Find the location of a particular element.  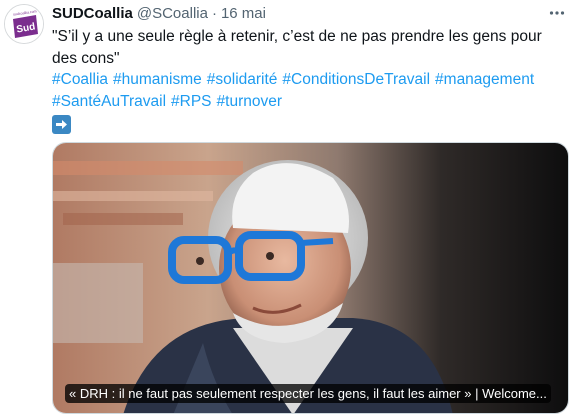

more-options-icon is located at coordinates (557, 13).